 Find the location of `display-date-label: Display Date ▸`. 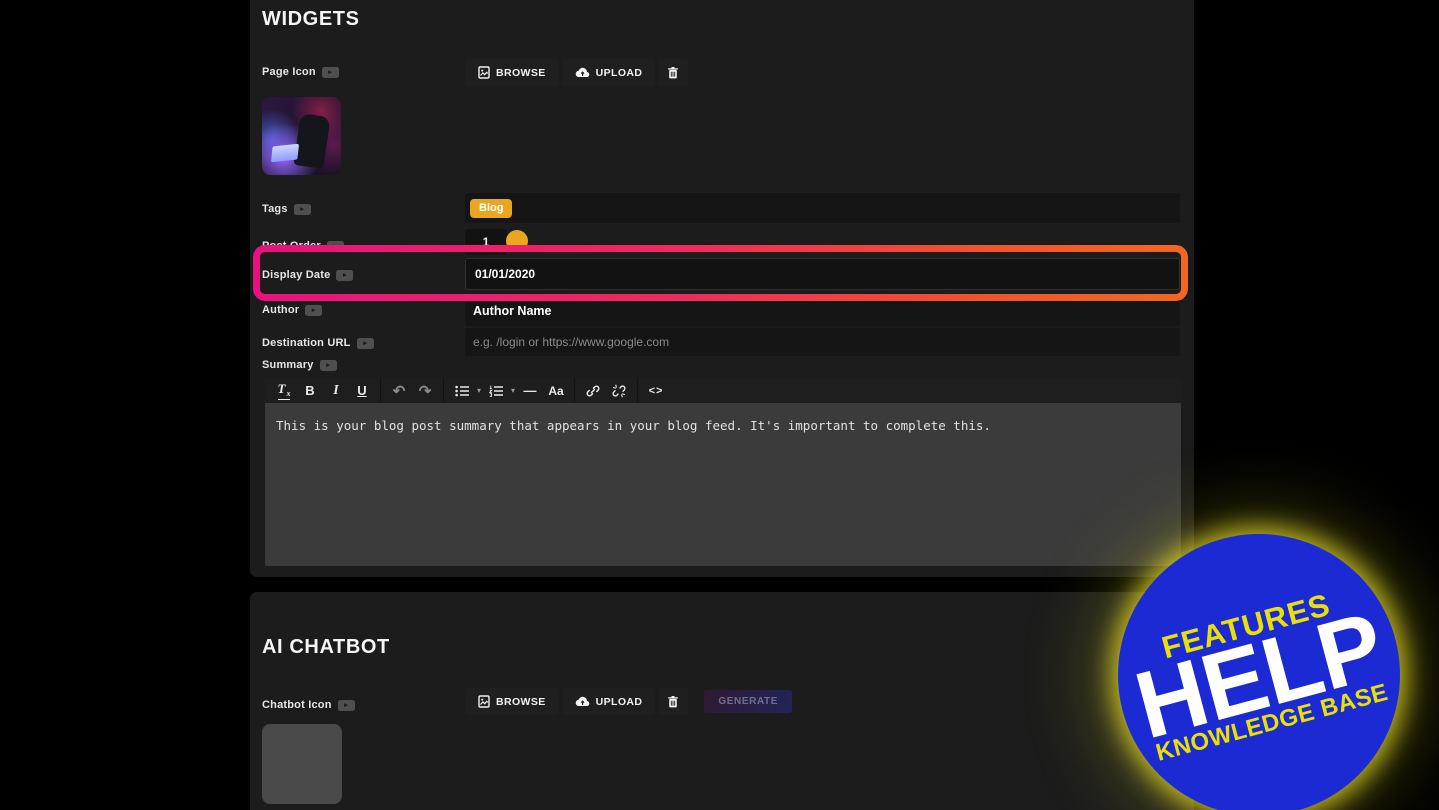

display-date-label: Display Date ▸ is located at coordinates (308, 275).